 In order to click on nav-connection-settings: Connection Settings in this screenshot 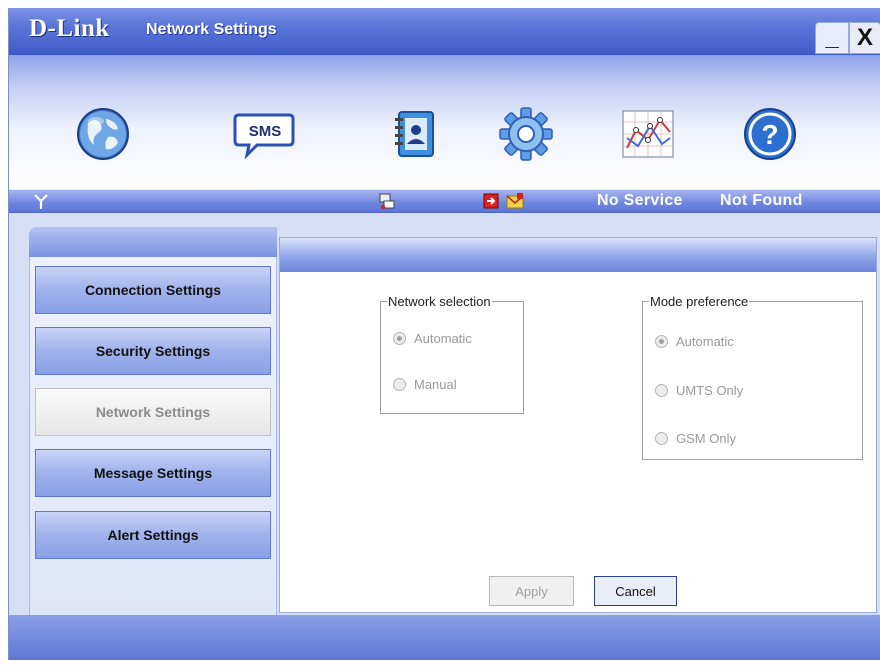, I will do `click(153, 290)`.